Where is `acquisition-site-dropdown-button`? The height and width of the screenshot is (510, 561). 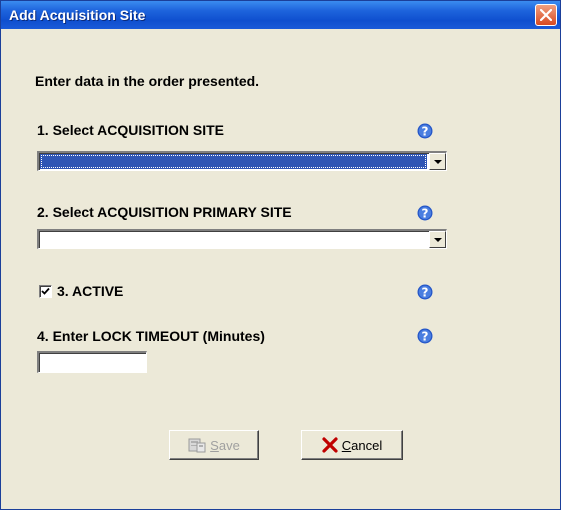 acquisition-site-dropdown-button is located at coordinates (437, 161).